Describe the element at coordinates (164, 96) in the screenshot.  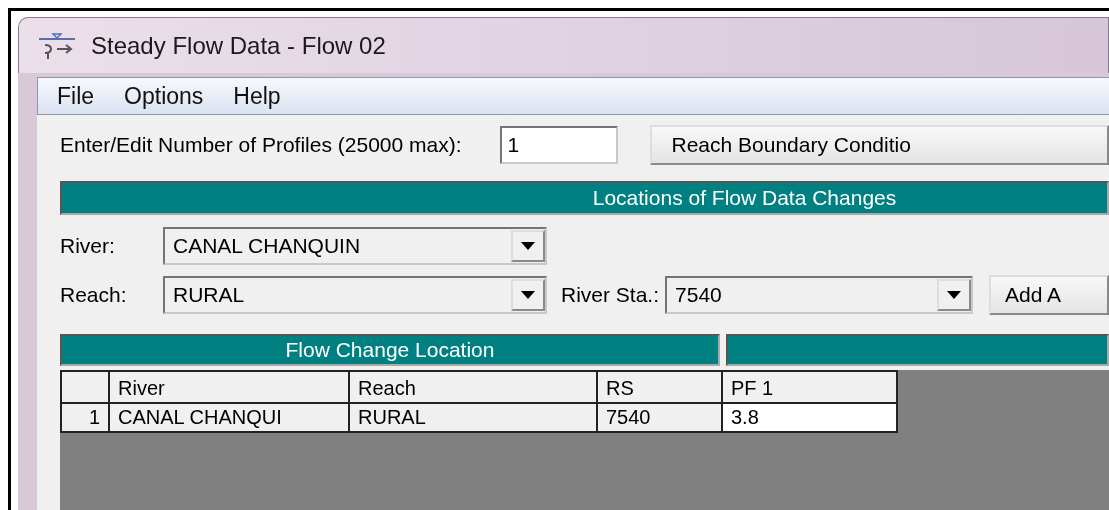
I see `menu-item: Options` at that location.